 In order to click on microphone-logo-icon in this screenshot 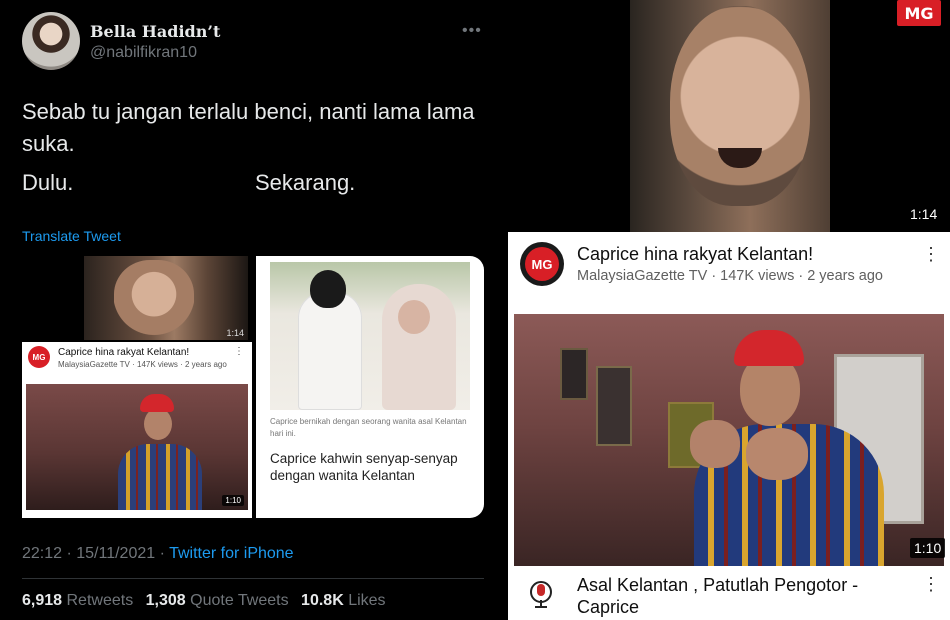, I will do `click(541, 594)`.